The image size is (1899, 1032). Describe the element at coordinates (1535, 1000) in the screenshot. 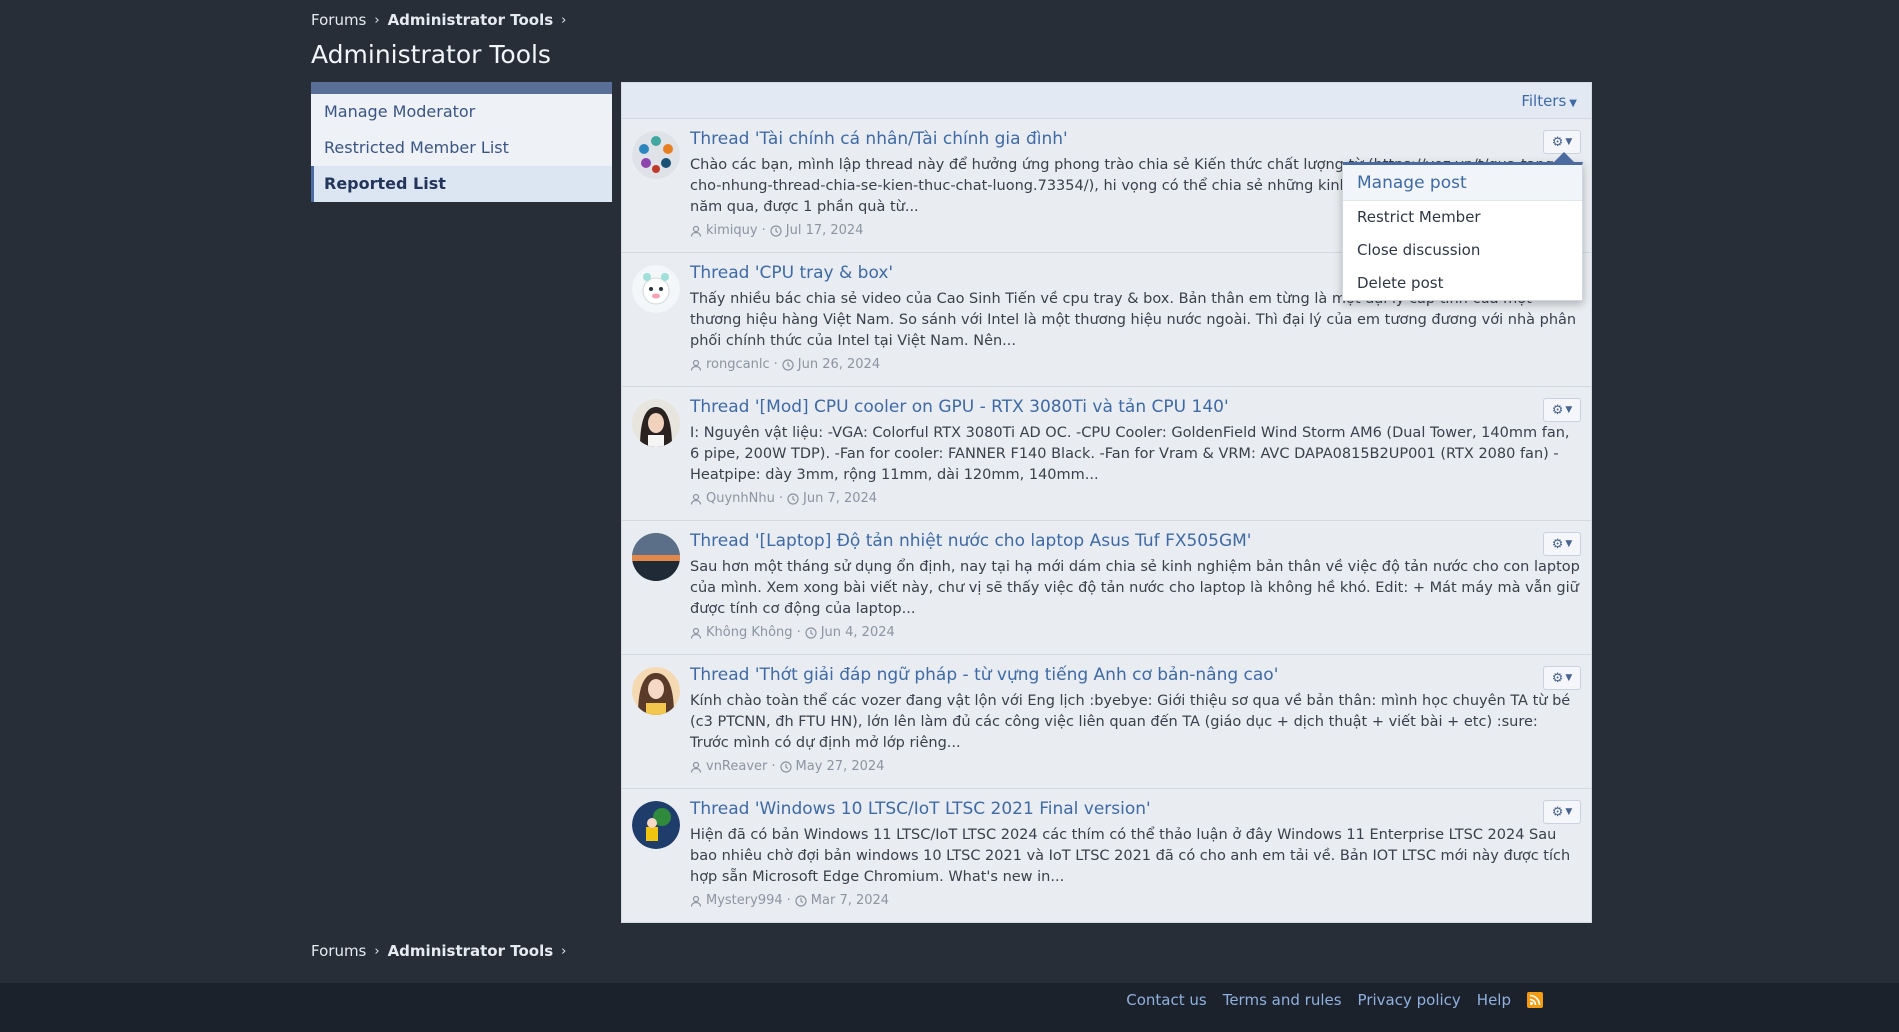

I see `rss-icon` at that location.